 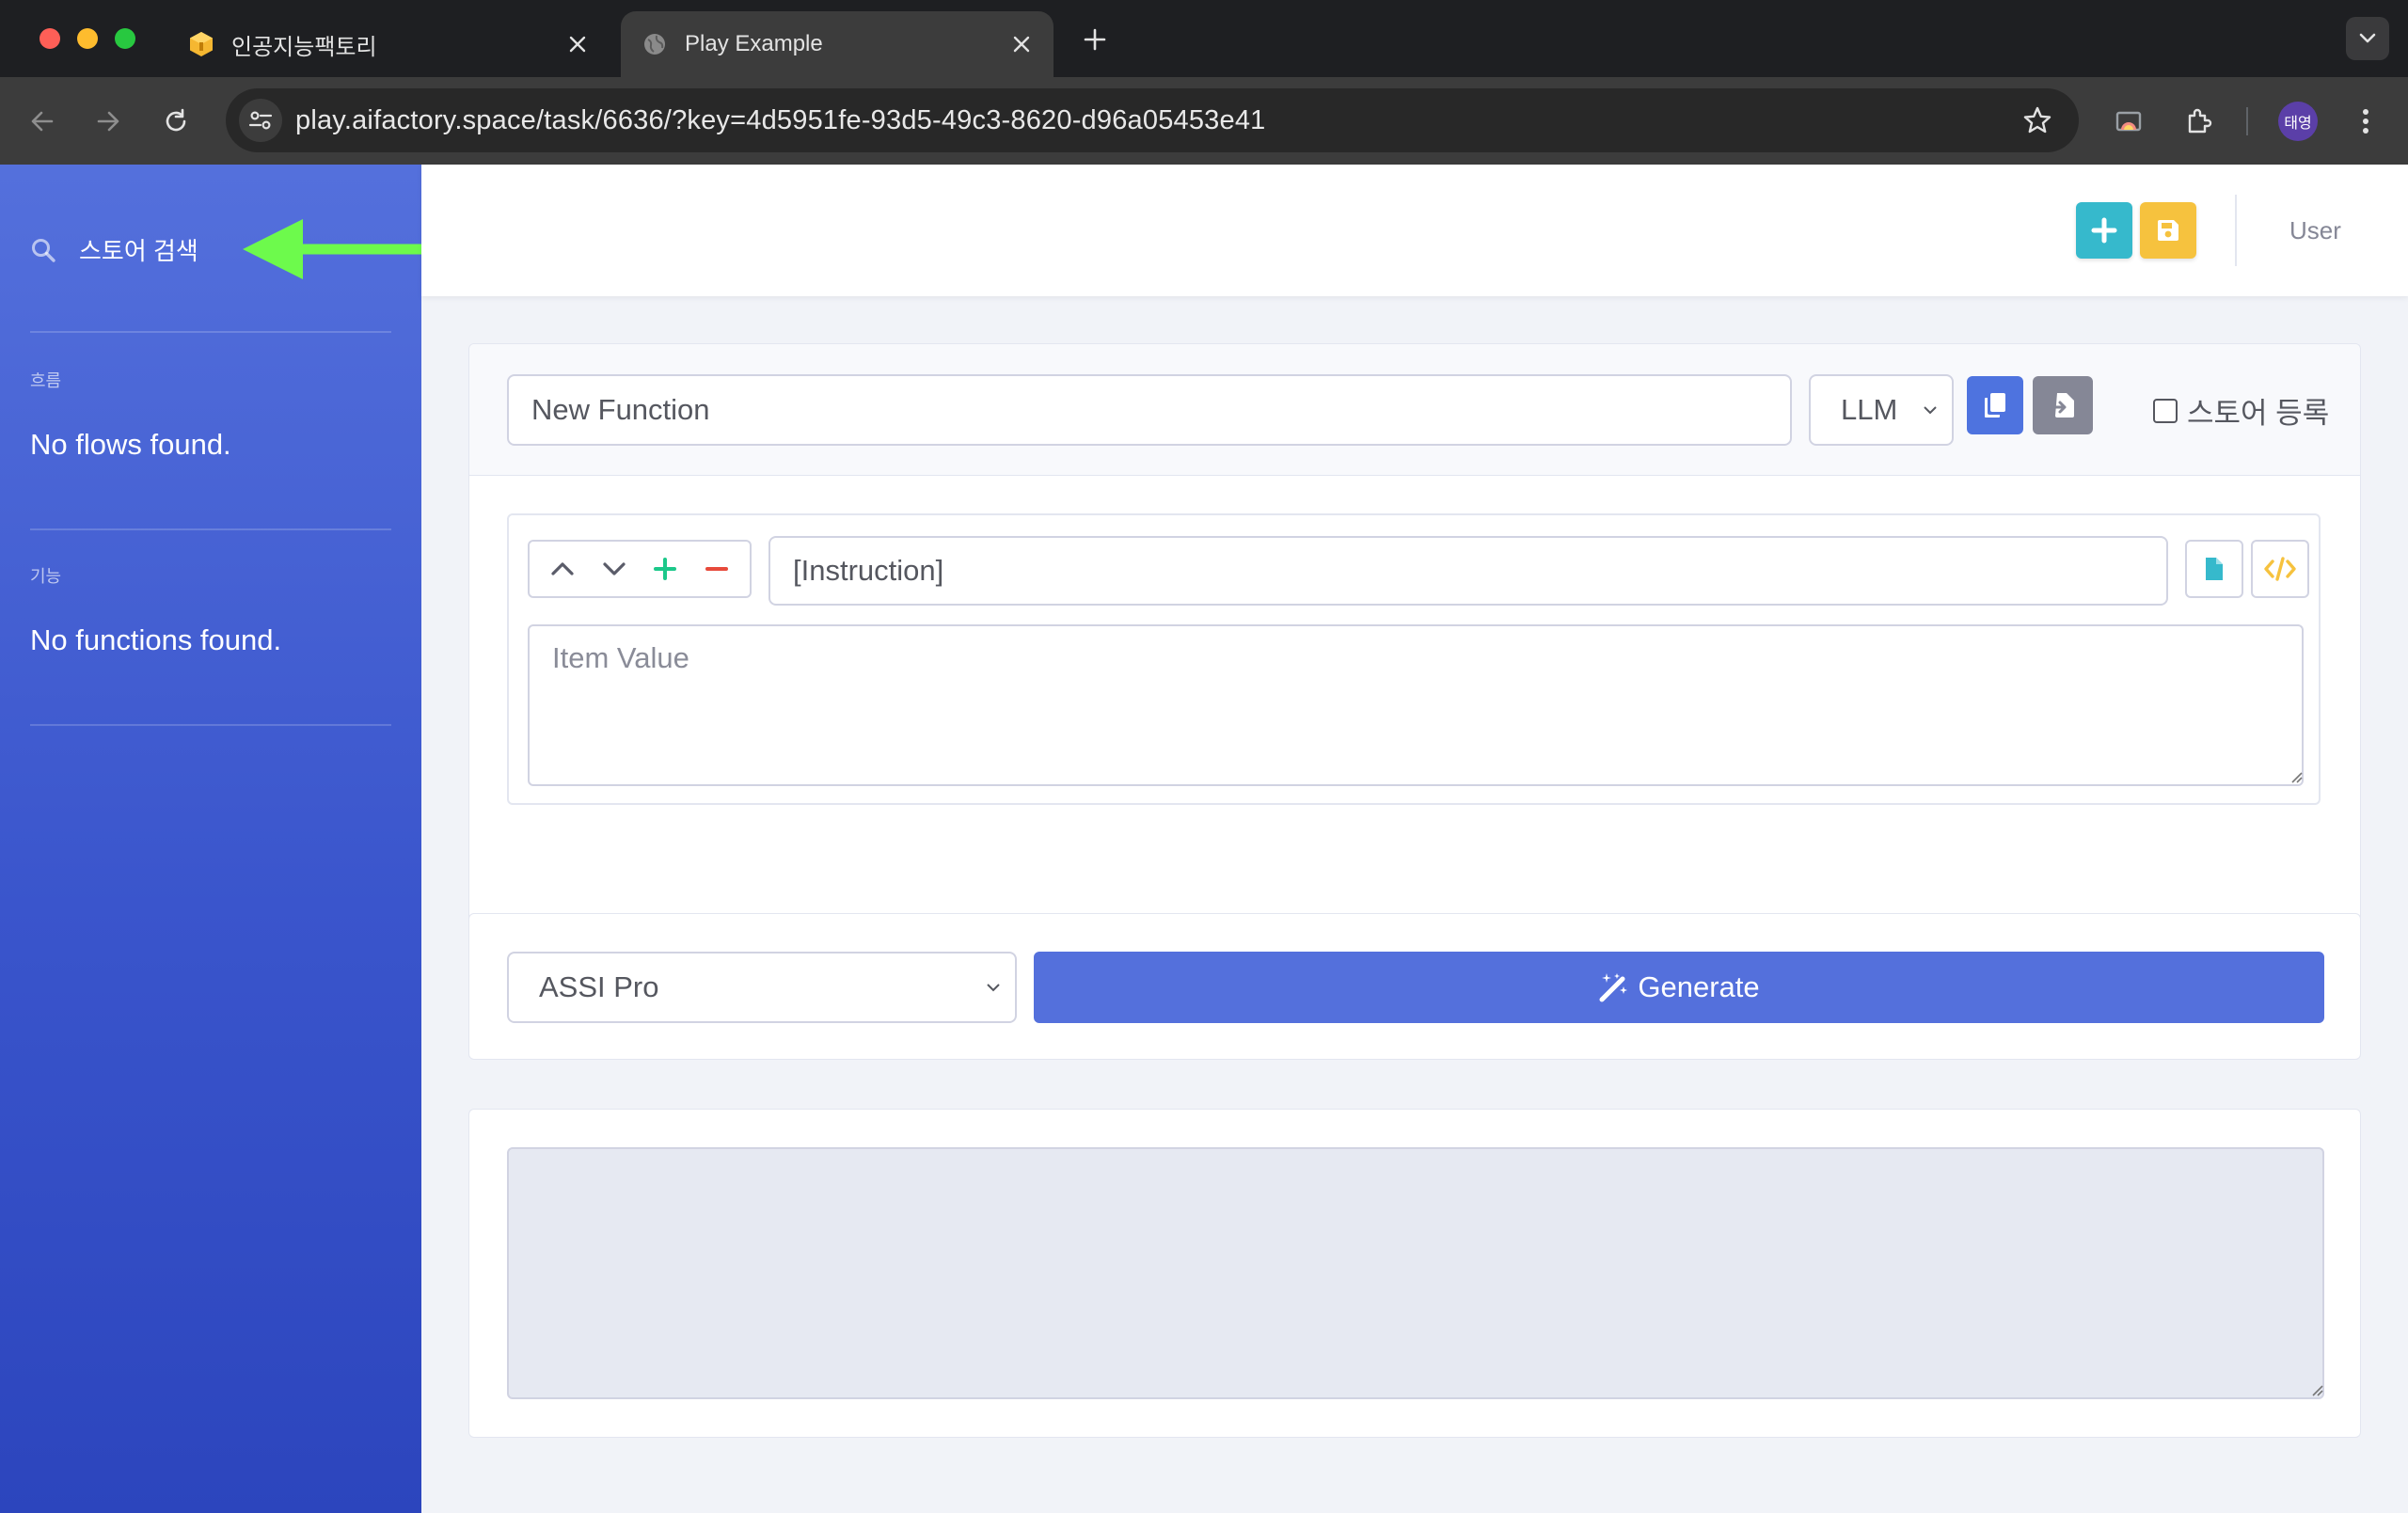 I want to click on profile-avatar: 태영, so click(x=2298, y=121).